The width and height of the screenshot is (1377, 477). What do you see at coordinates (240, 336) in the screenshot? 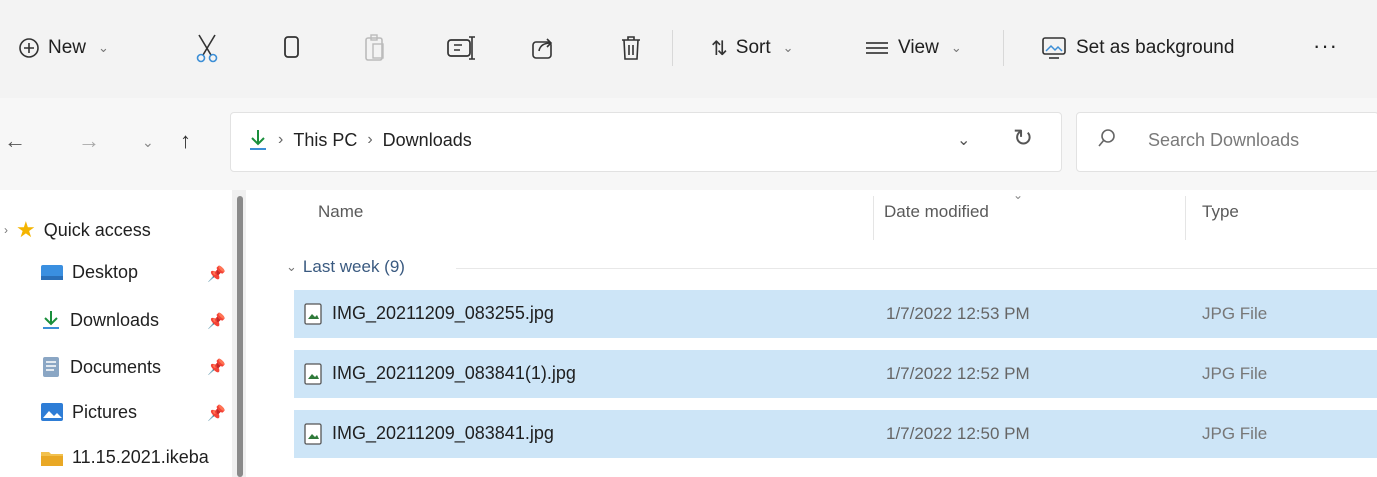
I see `sidebar-scrollbar-thumb` at bounding box center [240, 336].